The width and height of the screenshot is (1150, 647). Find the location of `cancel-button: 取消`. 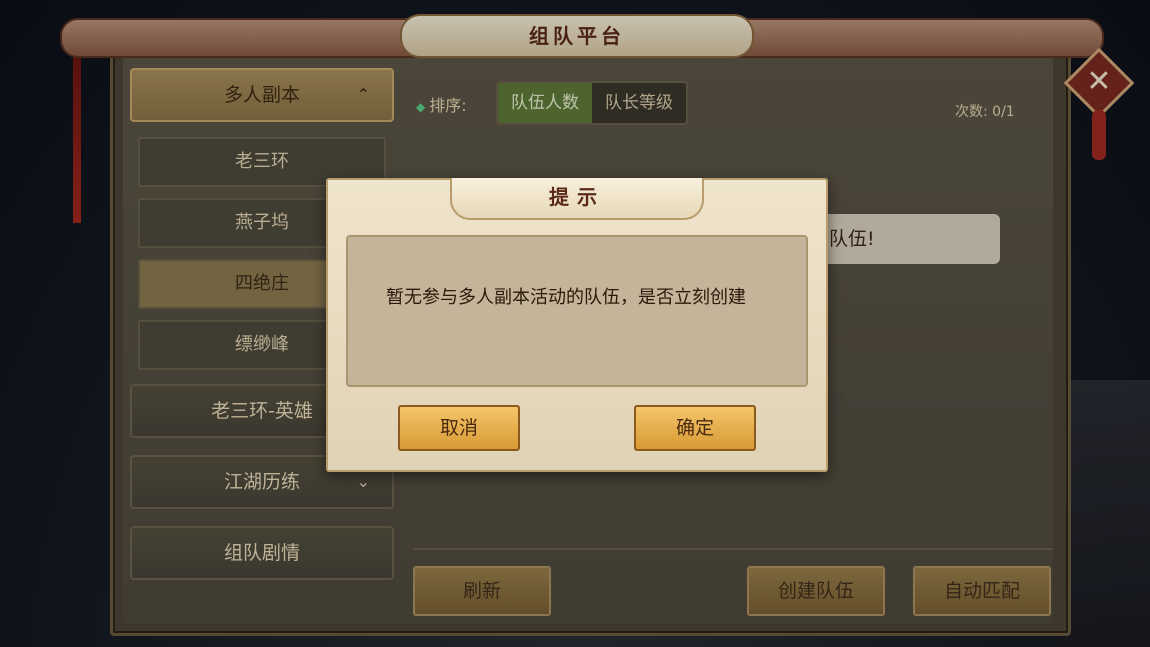

cancel-button: 取消 is located at coordinates (459, 428).